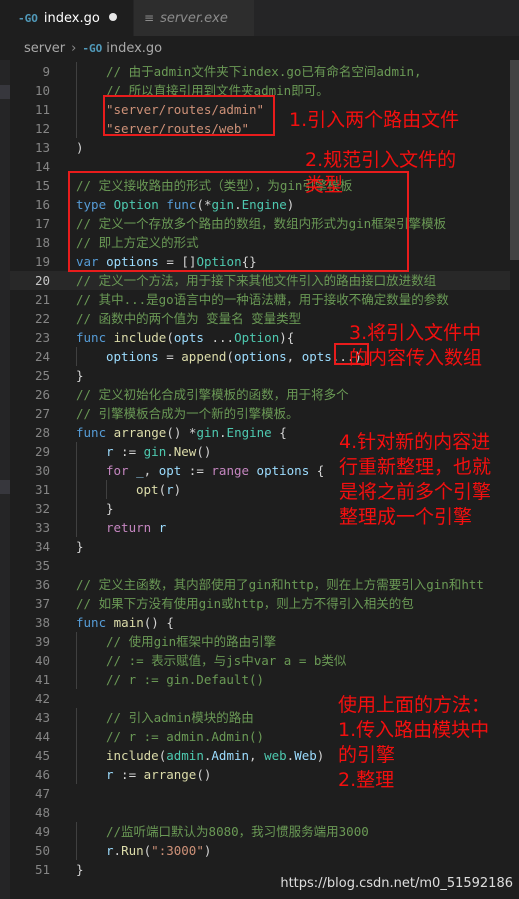 This screenshot has height=899, width=519. Describe the element at coordinates (42, 280) in the screenshot. I see `line-number: 20` at that location.